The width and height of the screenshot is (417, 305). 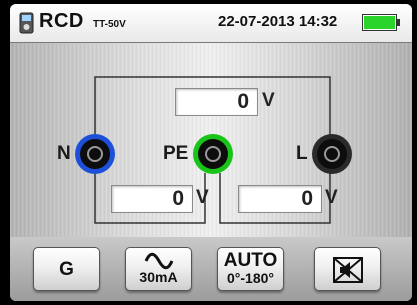 What do you see at coordinates (250, 260) in the screenshot?
I see `auto-label: AUTO` at bounding box center [250, 260].